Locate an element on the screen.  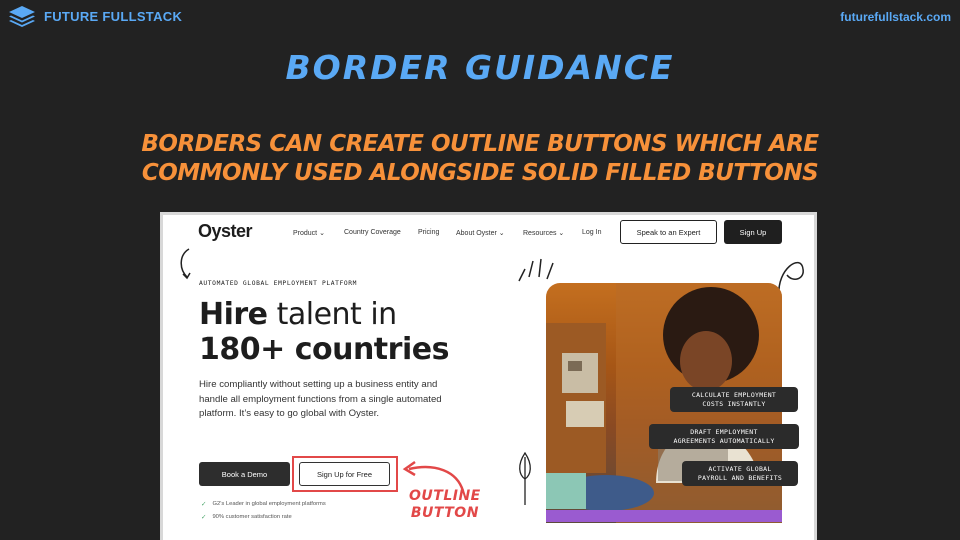
sign-up-for-free-button: Sign Up for Free is located at coordinates (344, 474).